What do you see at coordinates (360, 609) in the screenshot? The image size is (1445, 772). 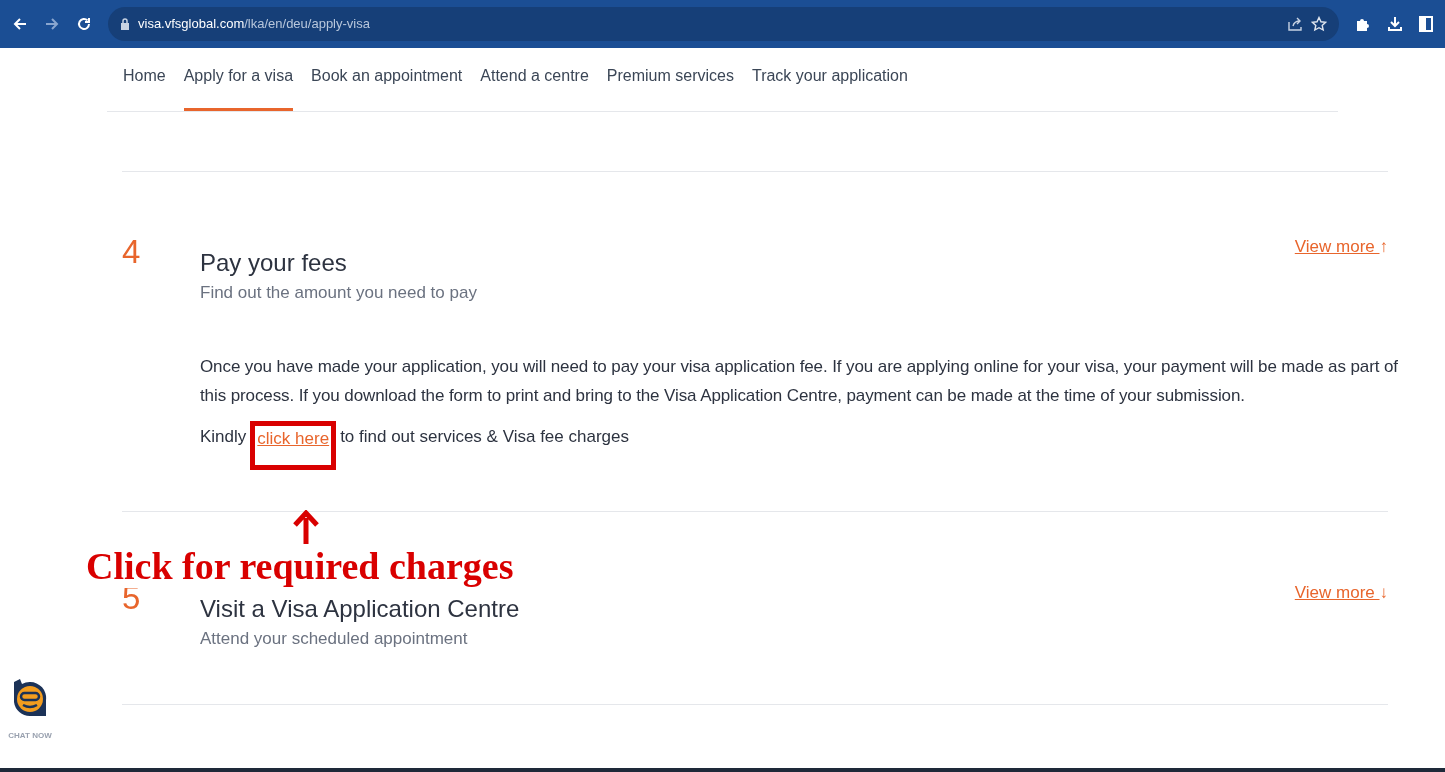 I see `step-title: Visit a Visa Application Centre` at bounding box center [360, 609].